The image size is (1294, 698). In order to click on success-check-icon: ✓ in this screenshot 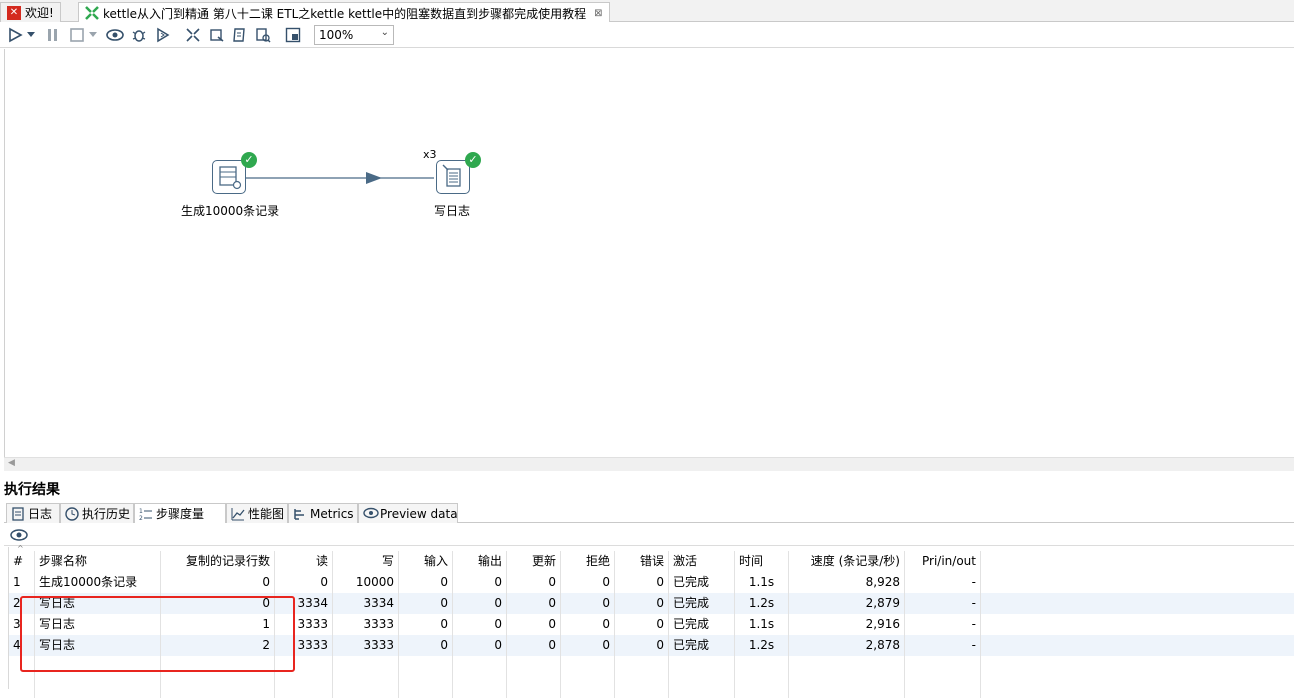, I will do `click(249, 160)`.